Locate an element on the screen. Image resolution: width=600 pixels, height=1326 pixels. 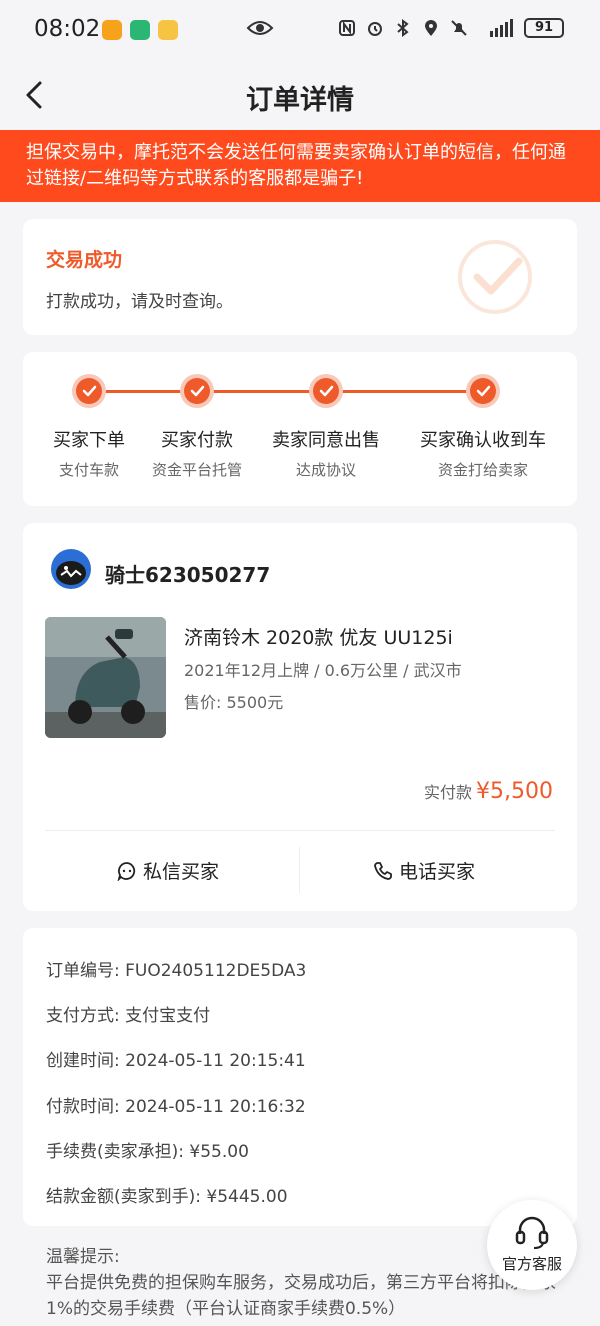
eye-icon is located at coordinates (260, 28).